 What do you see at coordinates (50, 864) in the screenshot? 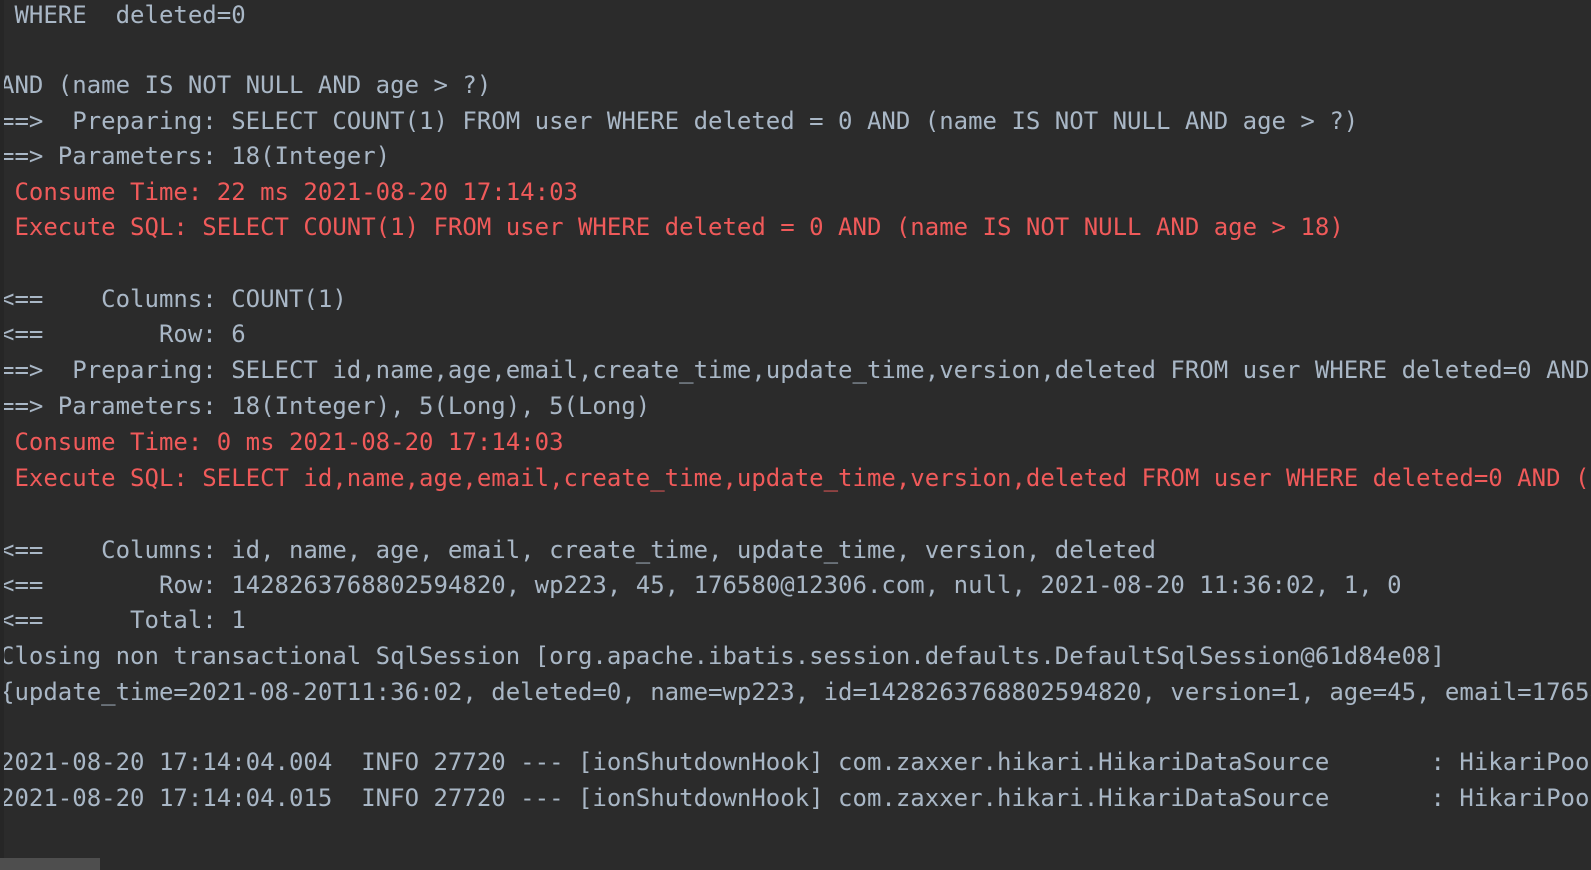
I see `horizontal-scrollbar-thumb` at bounding box center [50, 864].